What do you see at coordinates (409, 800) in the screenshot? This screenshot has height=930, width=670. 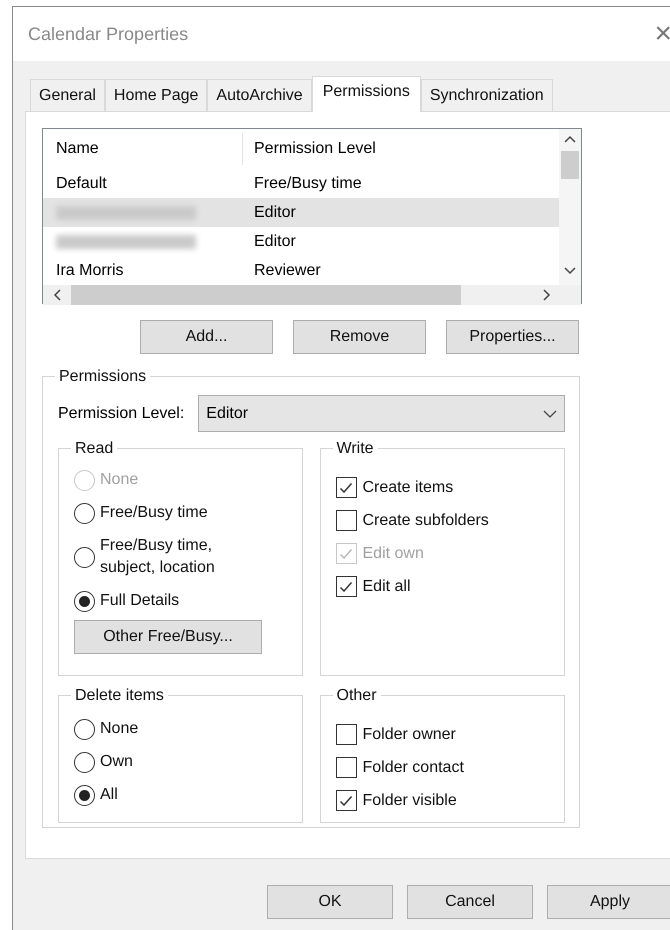 I see `checkbox-label: Folder visible` at bounding box center [409, 800].